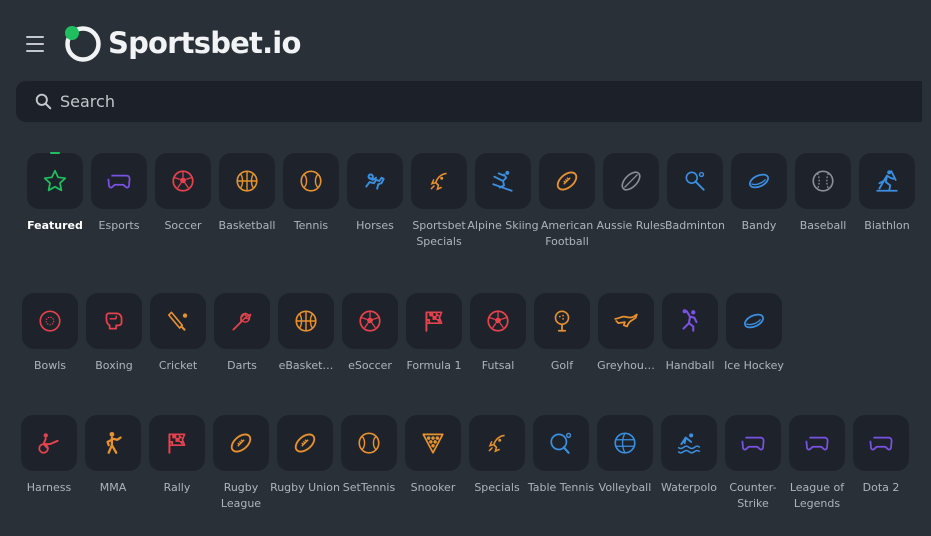 This screenshot has height=536, width=931. What do you see at coordinates (369, 487) in the screenshot?
I see `sport-label-settennis: SetTennis` at bounding box center [369, 487].